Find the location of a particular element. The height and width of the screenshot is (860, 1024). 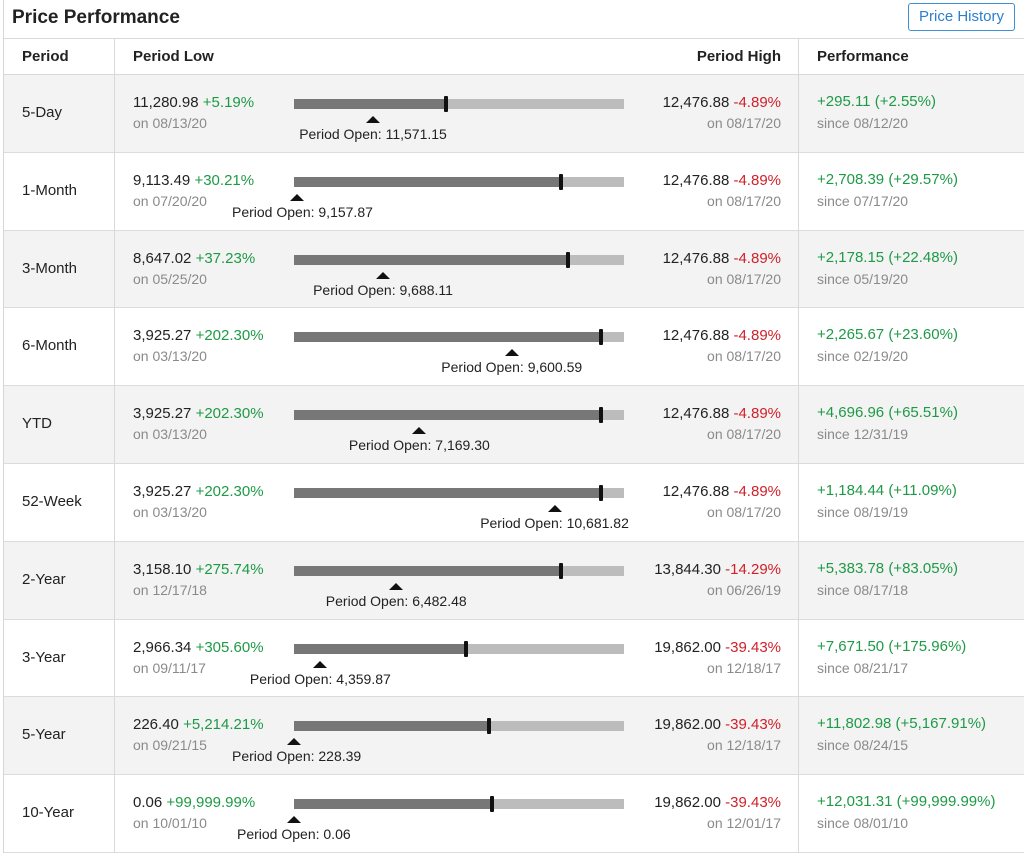

period-open-value: 9,157.87 is located at coordinates (345, 211).